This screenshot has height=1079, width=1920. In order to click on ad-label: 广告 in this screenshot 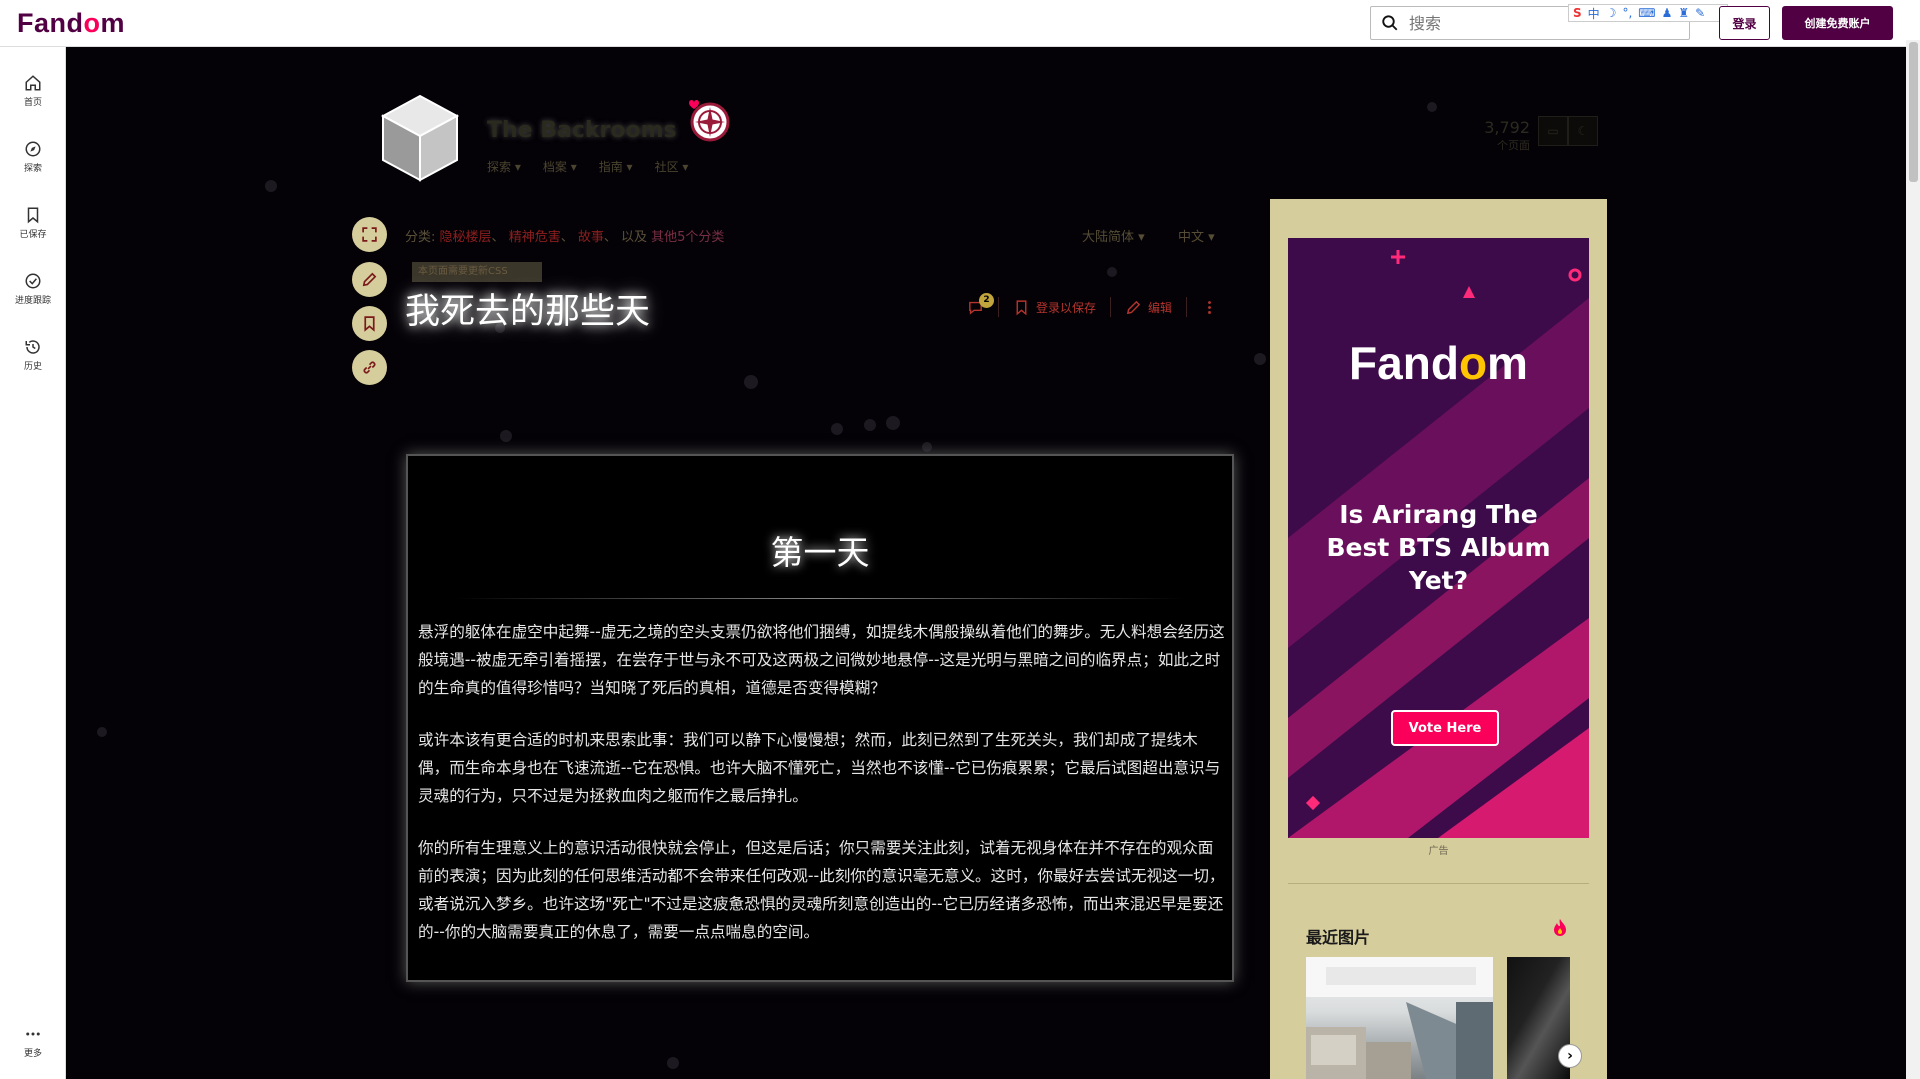, I will do `click(1438, 851)`.